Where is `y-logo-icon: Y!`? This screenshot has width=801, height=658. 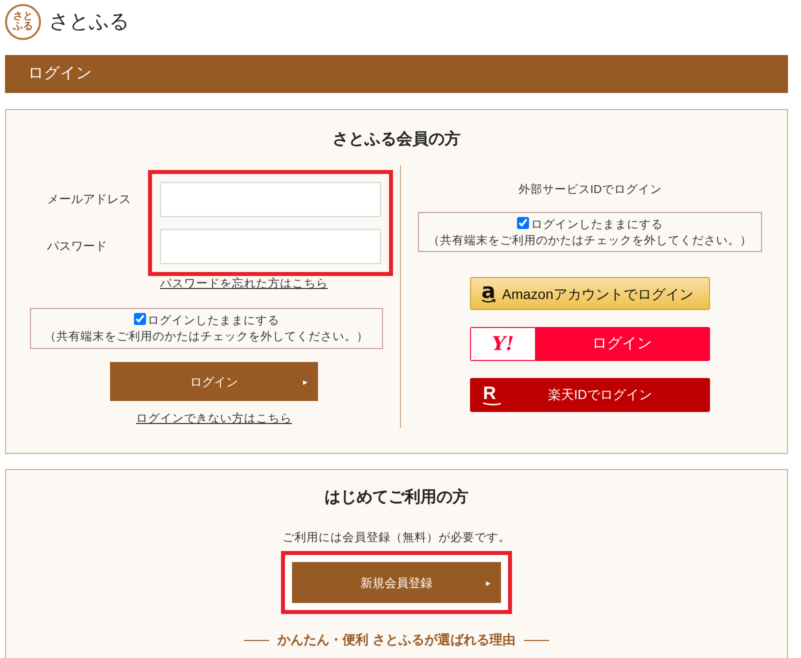
y-logo-icon: Y! is located at coordinates (503, 344).